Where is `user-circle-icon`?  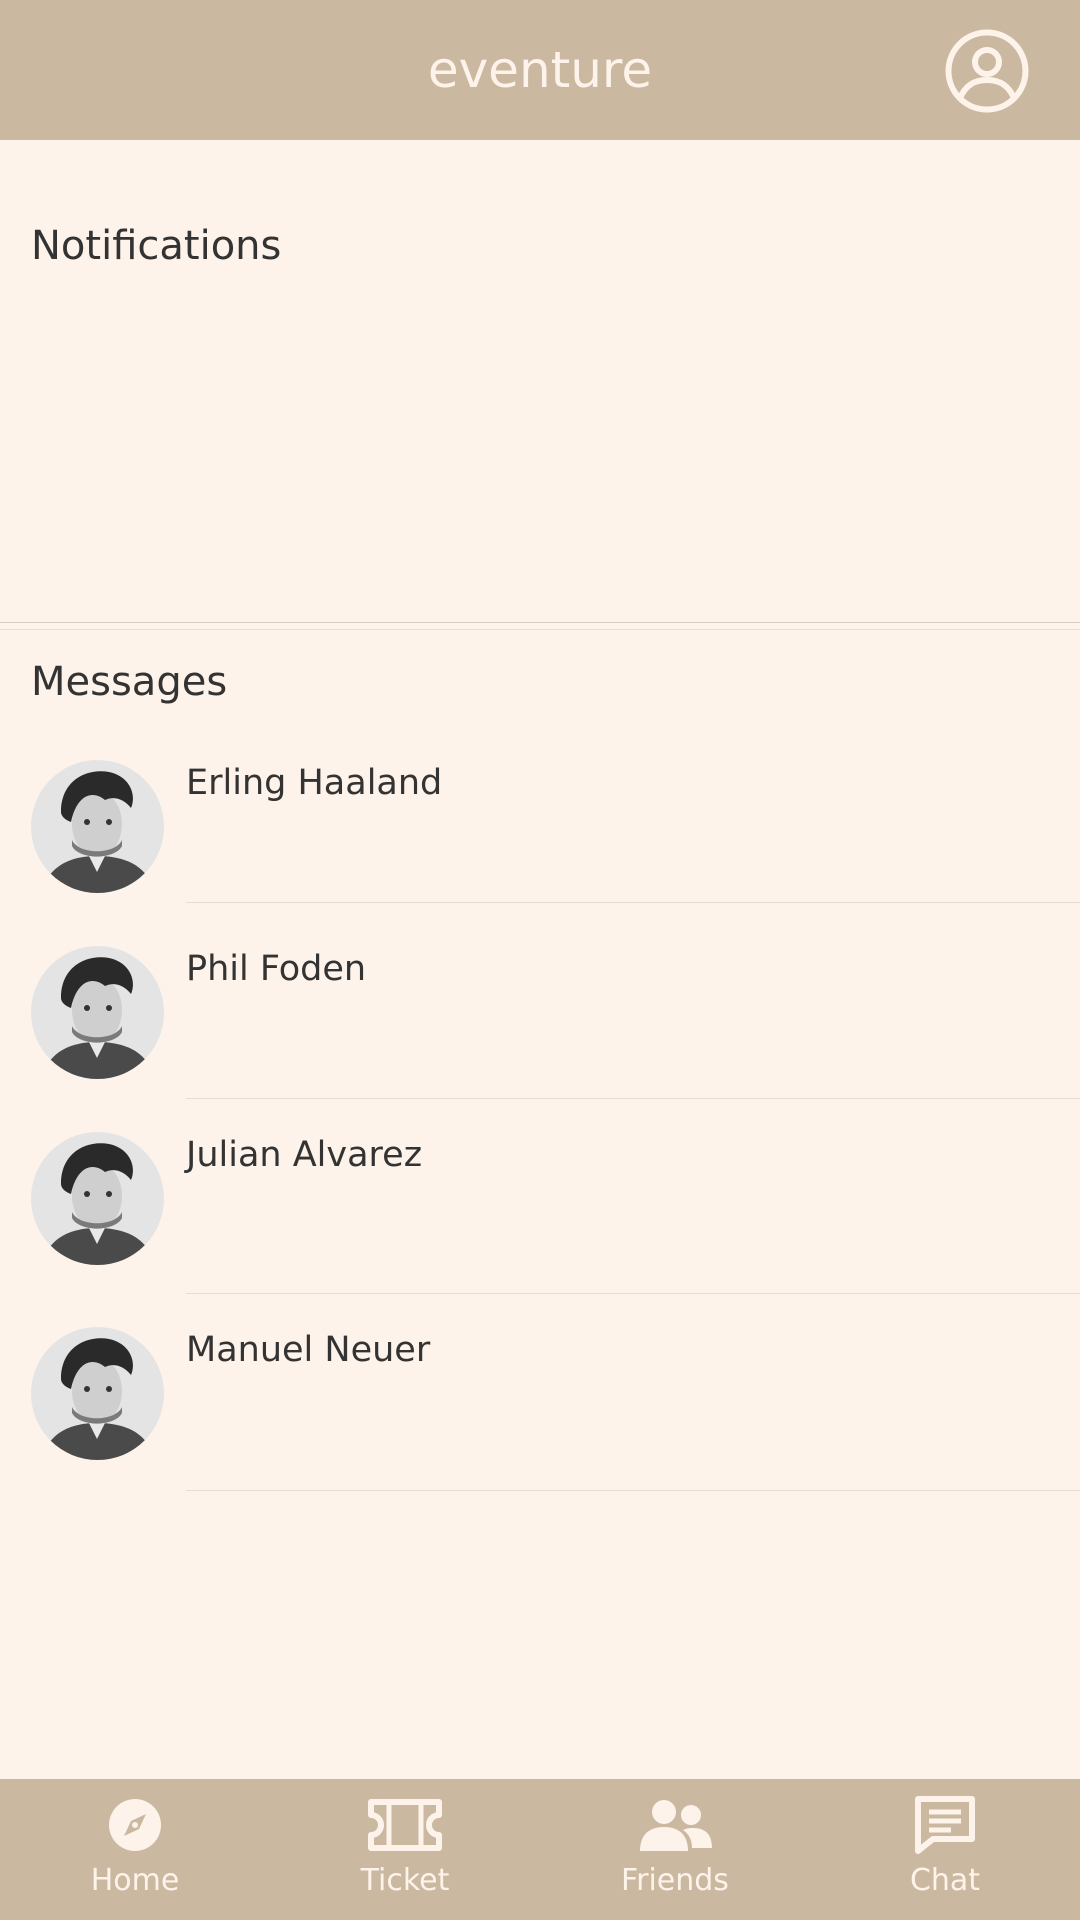
user-circle-icon is located at coordinates (987, 71).